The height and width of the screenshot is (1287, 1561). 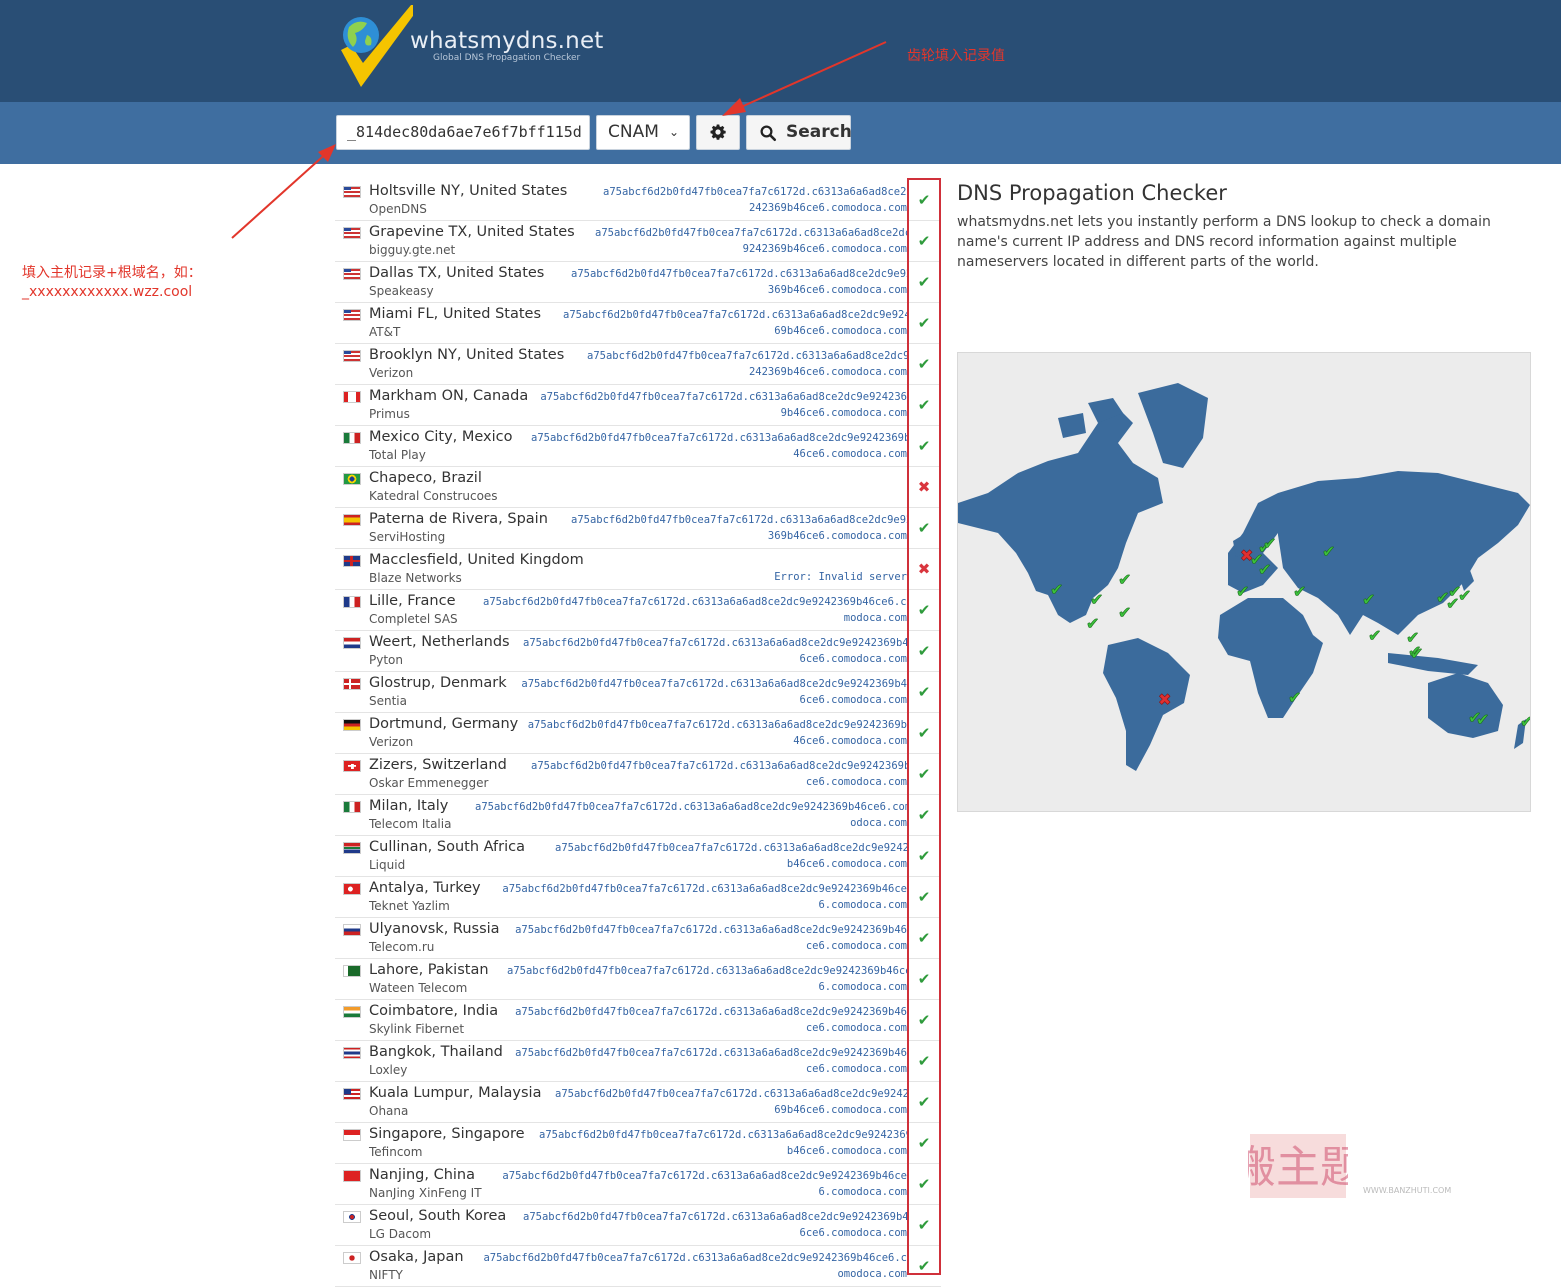 What do you see at coordinates (398, 209) in the screenshot?
I see `result-provider: OpenDNS` at bounding box center [398, 209].